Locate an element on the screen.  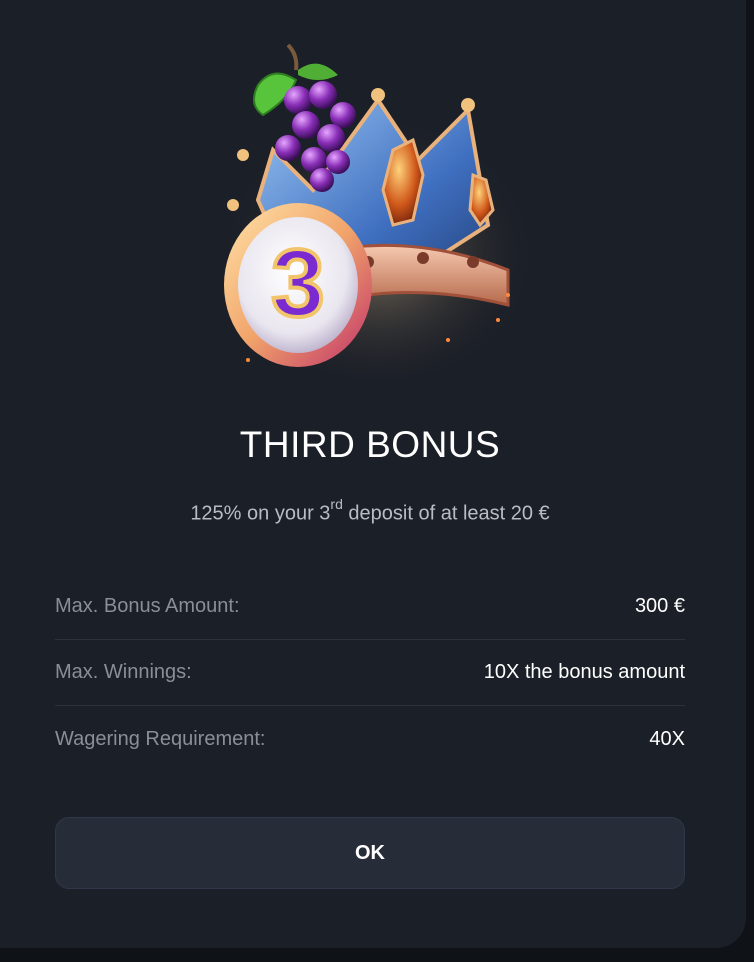
detail-value: 10X the bonus amount is located at coordinates (584, 672).